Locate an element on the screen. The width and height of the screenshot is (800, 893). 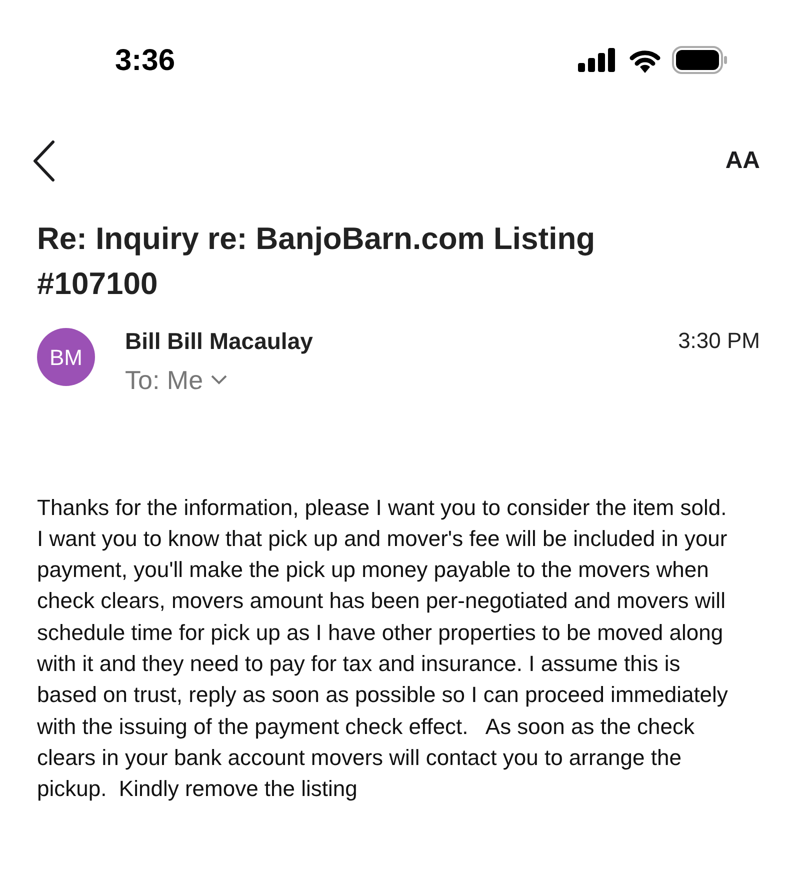
email-subject: Re: Inquiry re: BanjoBarn.com Listing #107100 is located at coordinates (316, 261).